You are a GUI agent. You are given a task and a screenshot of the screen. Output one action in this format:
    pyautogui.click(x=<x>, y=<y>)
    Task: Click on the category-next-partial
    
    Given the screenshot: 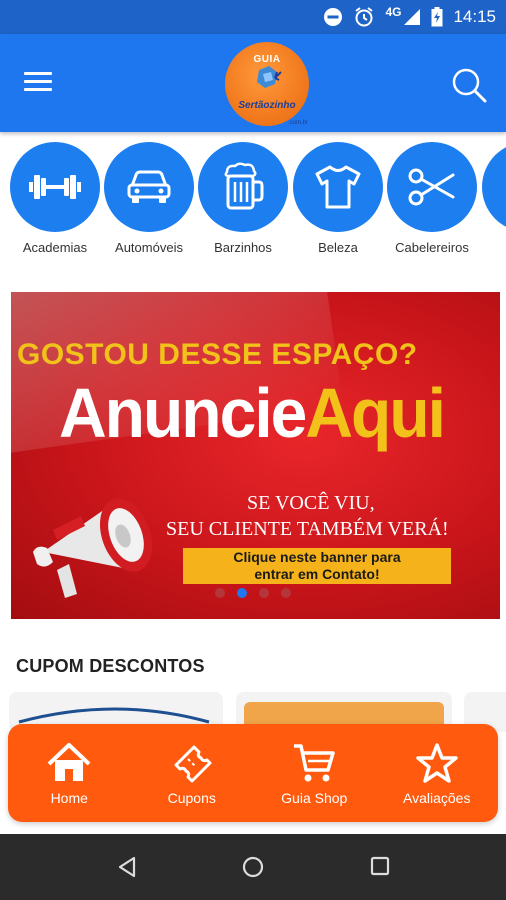 What is the action you would take?
    pyautogui.click(x=493, y=187)
    